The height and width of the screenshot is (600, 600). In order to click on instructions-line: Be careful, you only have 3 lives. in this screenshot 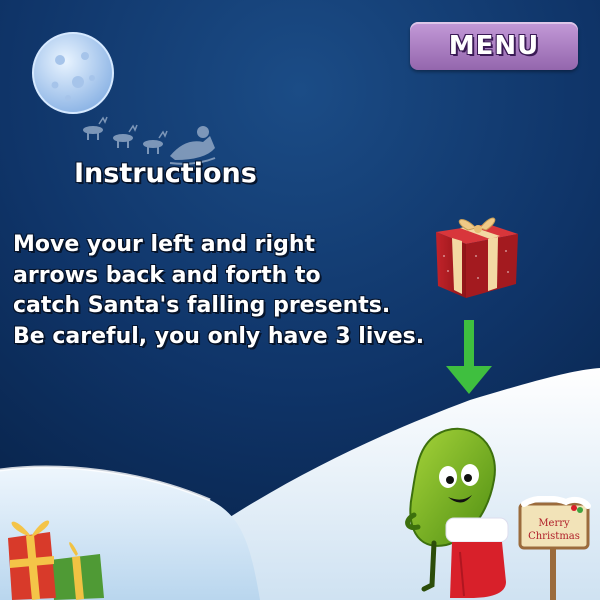, I will do `click(219, 336)`.